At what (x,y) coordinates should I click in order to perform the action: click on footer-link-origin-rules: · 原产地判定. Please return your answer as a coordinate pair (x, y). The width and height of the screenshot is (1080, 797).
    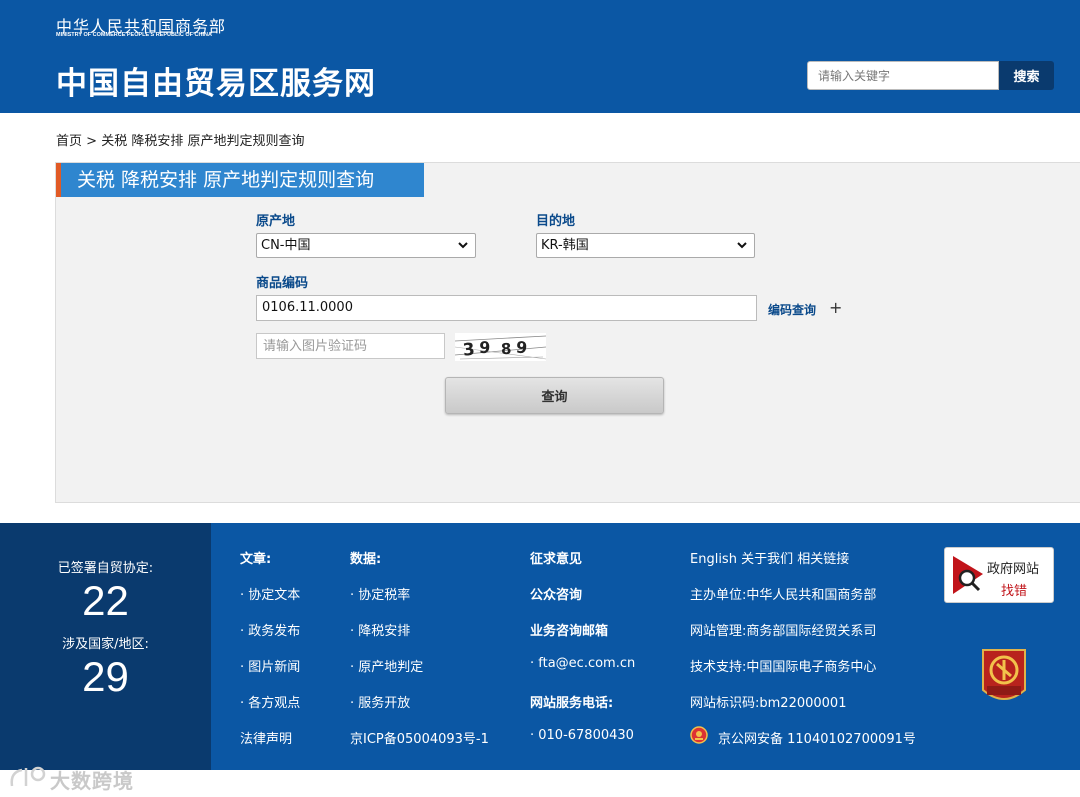
    Looking at the image, I should click on (386, 665).